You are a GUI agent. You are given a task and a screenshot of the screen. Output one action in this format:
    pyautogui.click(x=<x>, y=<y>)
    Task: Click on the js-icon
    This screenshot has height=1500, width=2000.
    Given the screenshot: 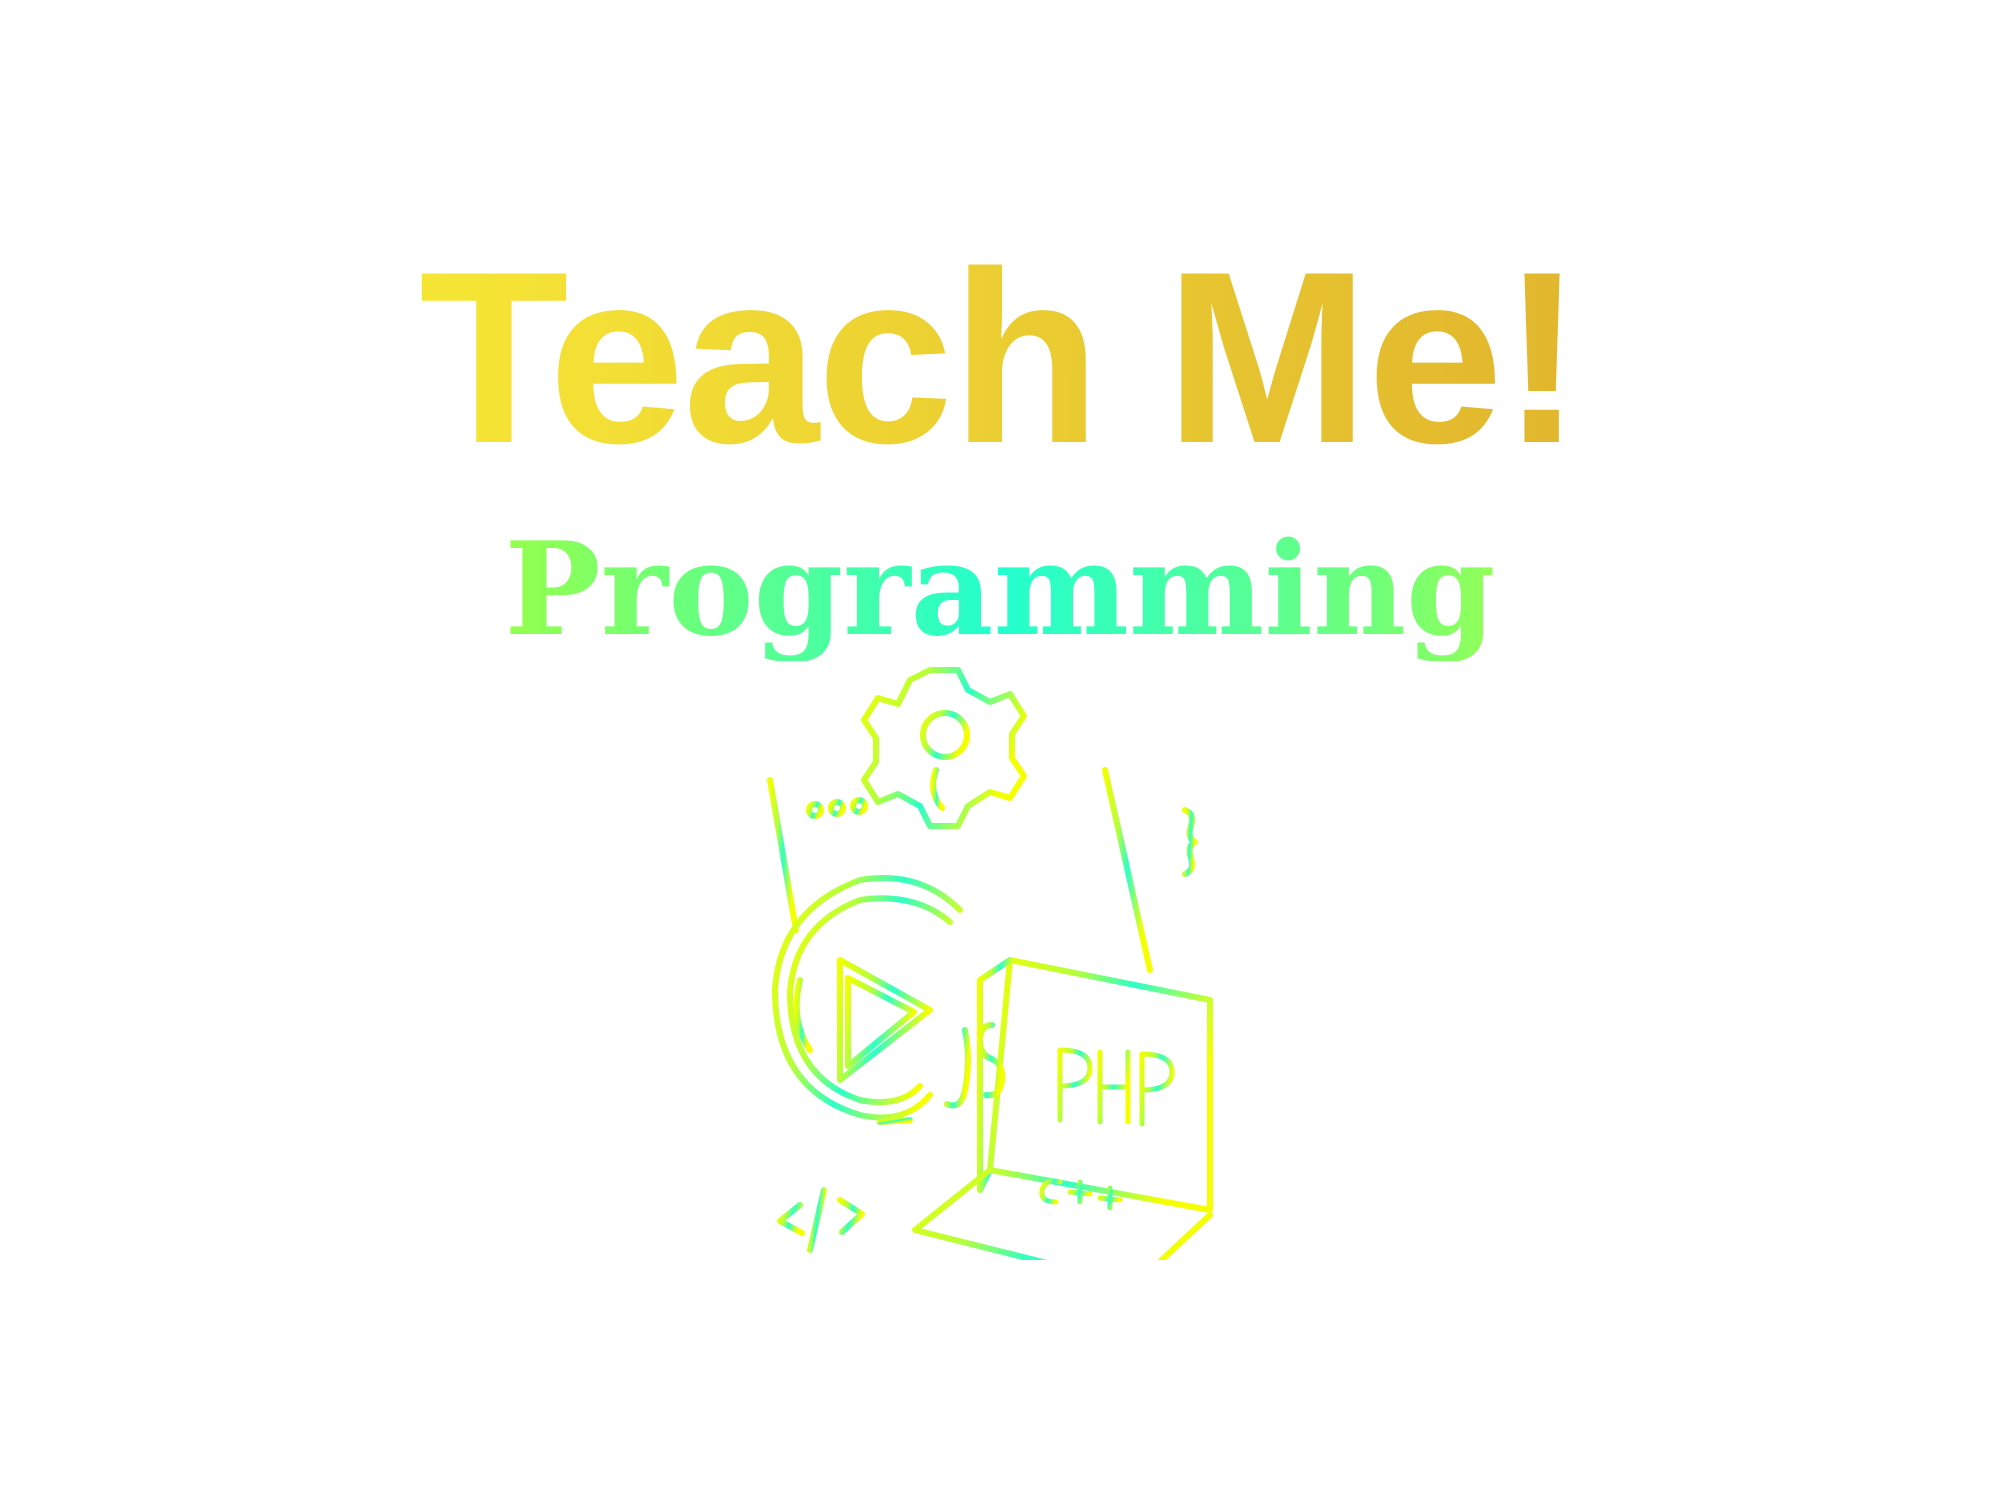 What is the action you would take?
    pyautogui.click(x=975, y=1065)
    